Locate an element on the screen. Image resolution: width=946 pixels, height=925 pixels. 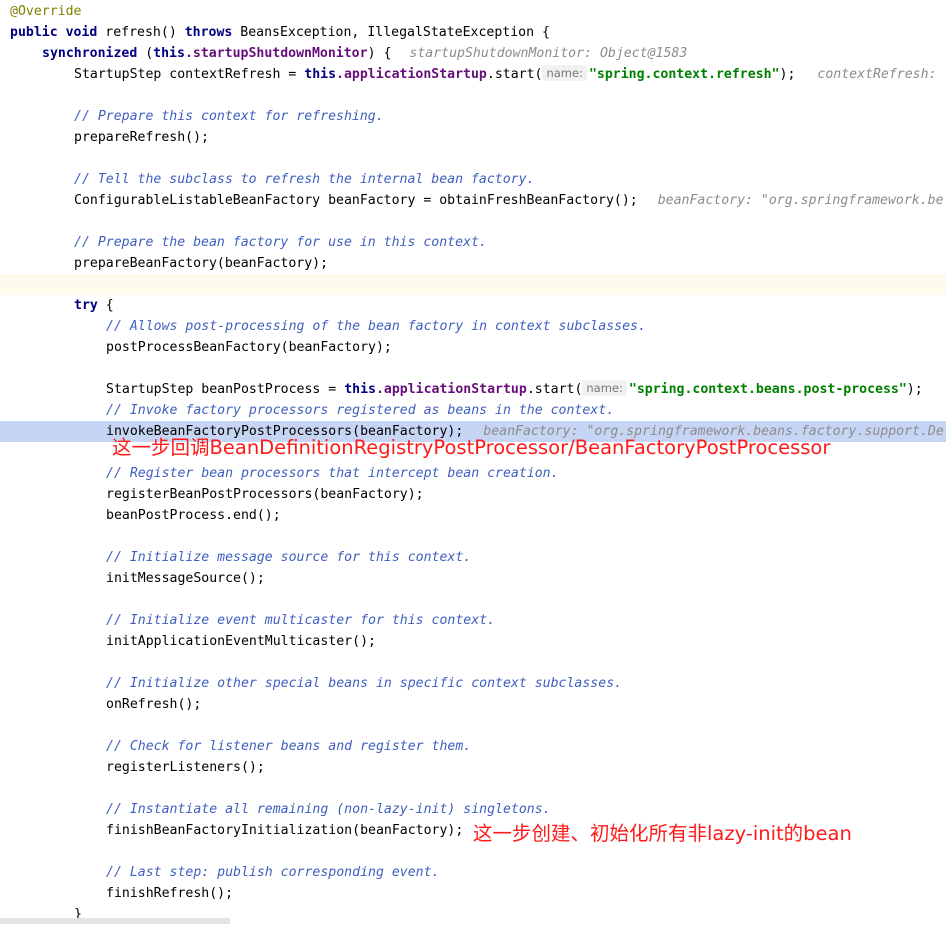
code-line-post-process-end: beanPostProcess.end(); is located at coordinates (473, 515).